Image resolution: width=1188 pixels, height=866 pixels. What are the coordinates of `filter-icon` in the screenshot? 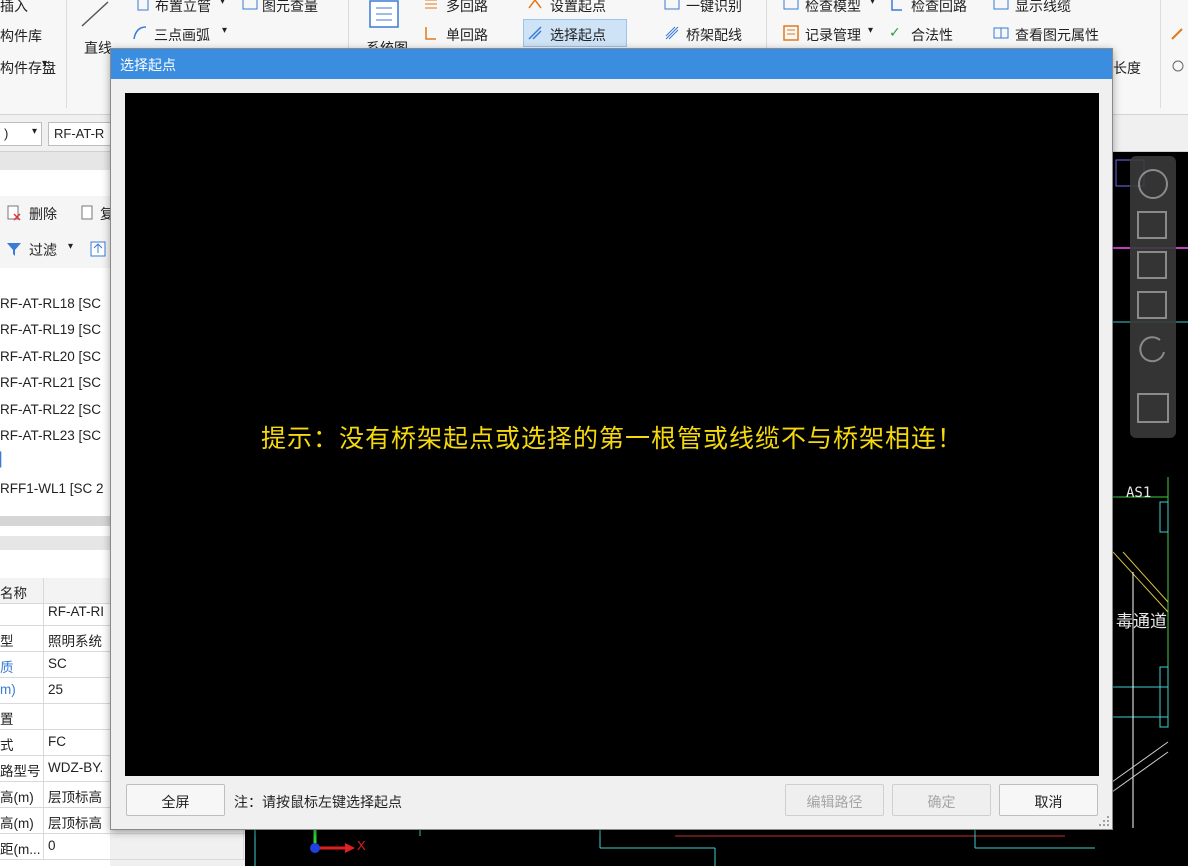 It's located at (14, 249).